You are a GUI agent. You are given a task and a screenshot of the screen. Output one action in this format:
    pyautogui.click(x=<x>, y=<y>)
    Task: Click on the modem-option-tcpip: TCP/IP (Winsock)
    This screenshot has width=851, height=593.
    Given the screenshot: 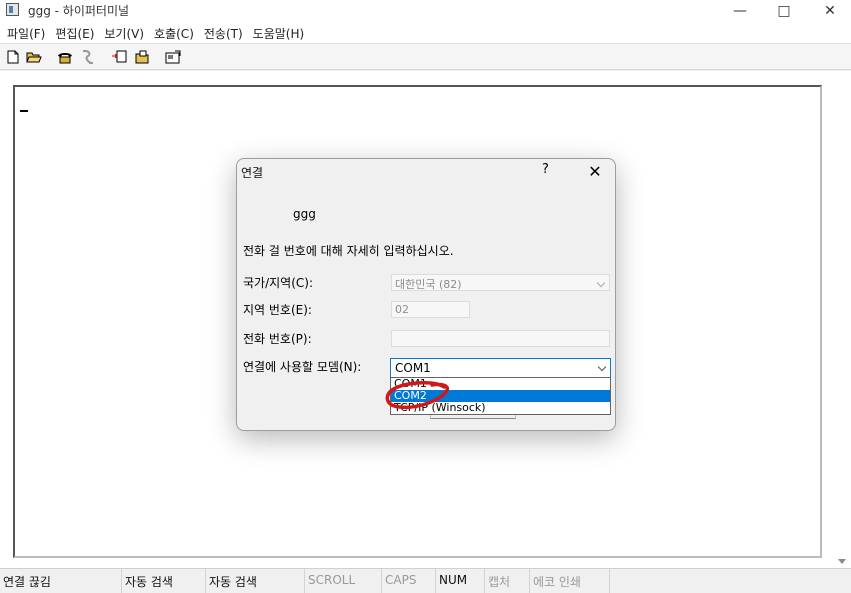 What is the action you would take?
    pyautogui.click(x=500, y=408)
    